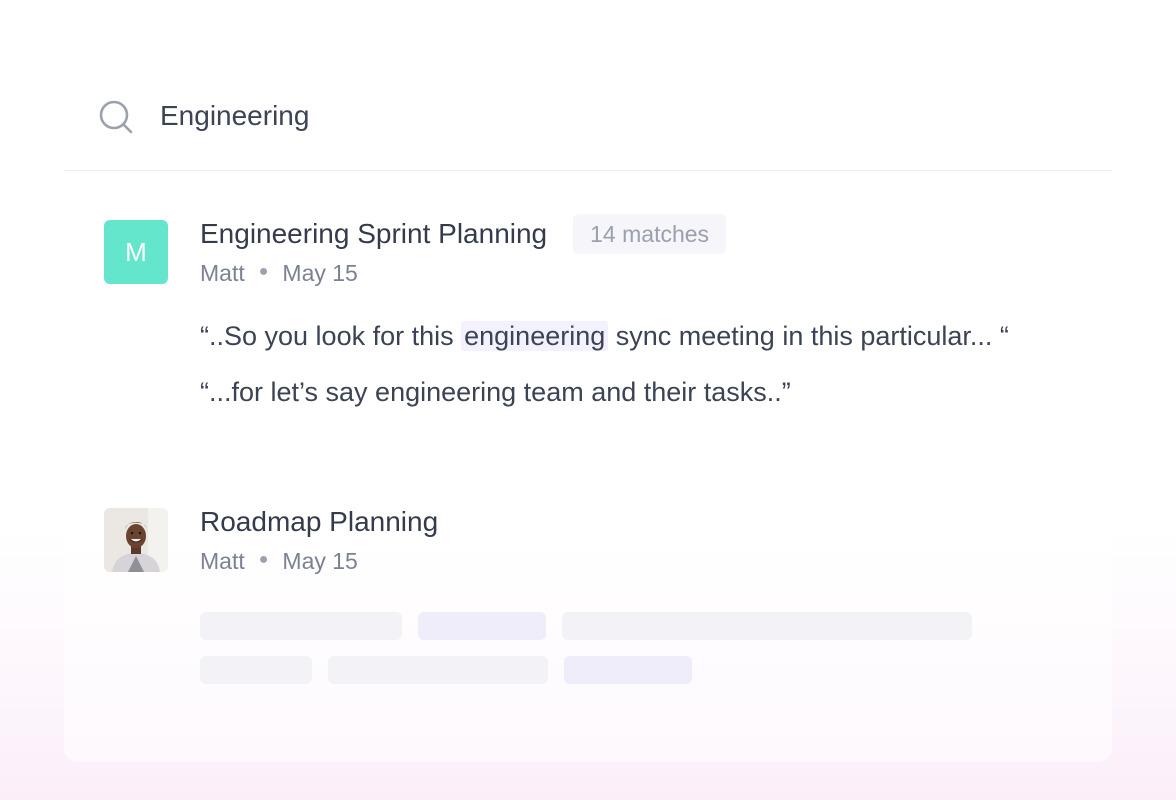 The width and height of the screenshot is (1176, 800). Describe the element at coordinates (650, 234) in the screenshot. I see `match-count-badge: 14 matches` at that location.